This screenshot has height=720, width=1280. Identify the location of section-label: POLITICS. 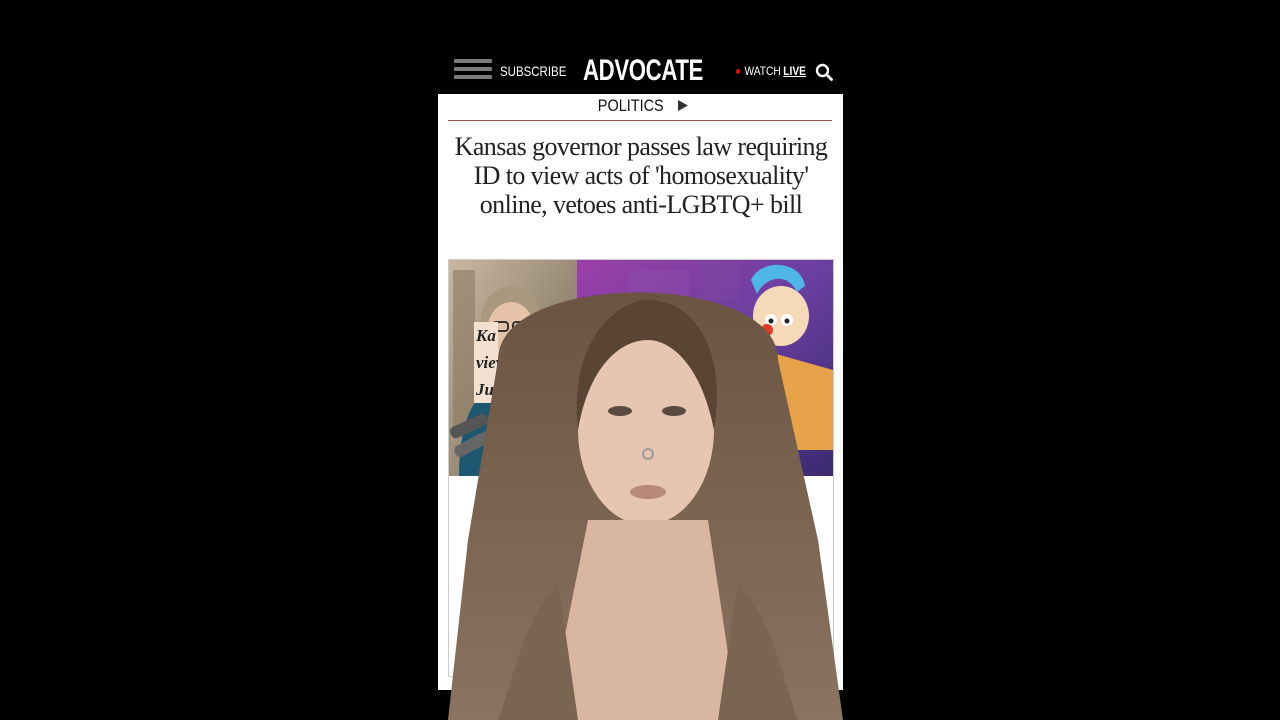
(630, 105).